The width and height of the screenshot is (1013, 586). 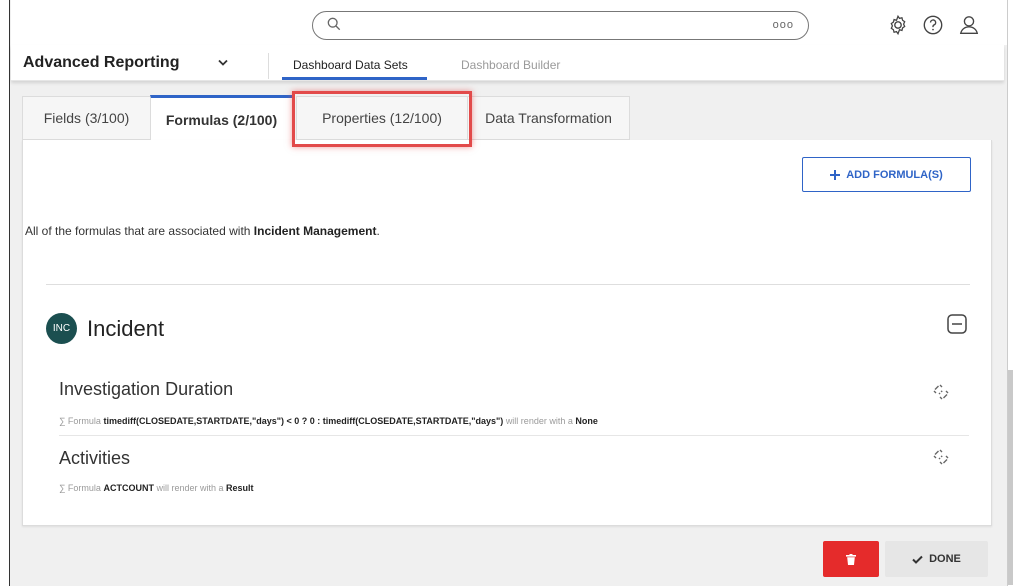 What do you see at coordinates (894, 174) in the screenshot?
I see `add-formula-label: ADD FORMULA(S)` at bounding box center [894, 174].